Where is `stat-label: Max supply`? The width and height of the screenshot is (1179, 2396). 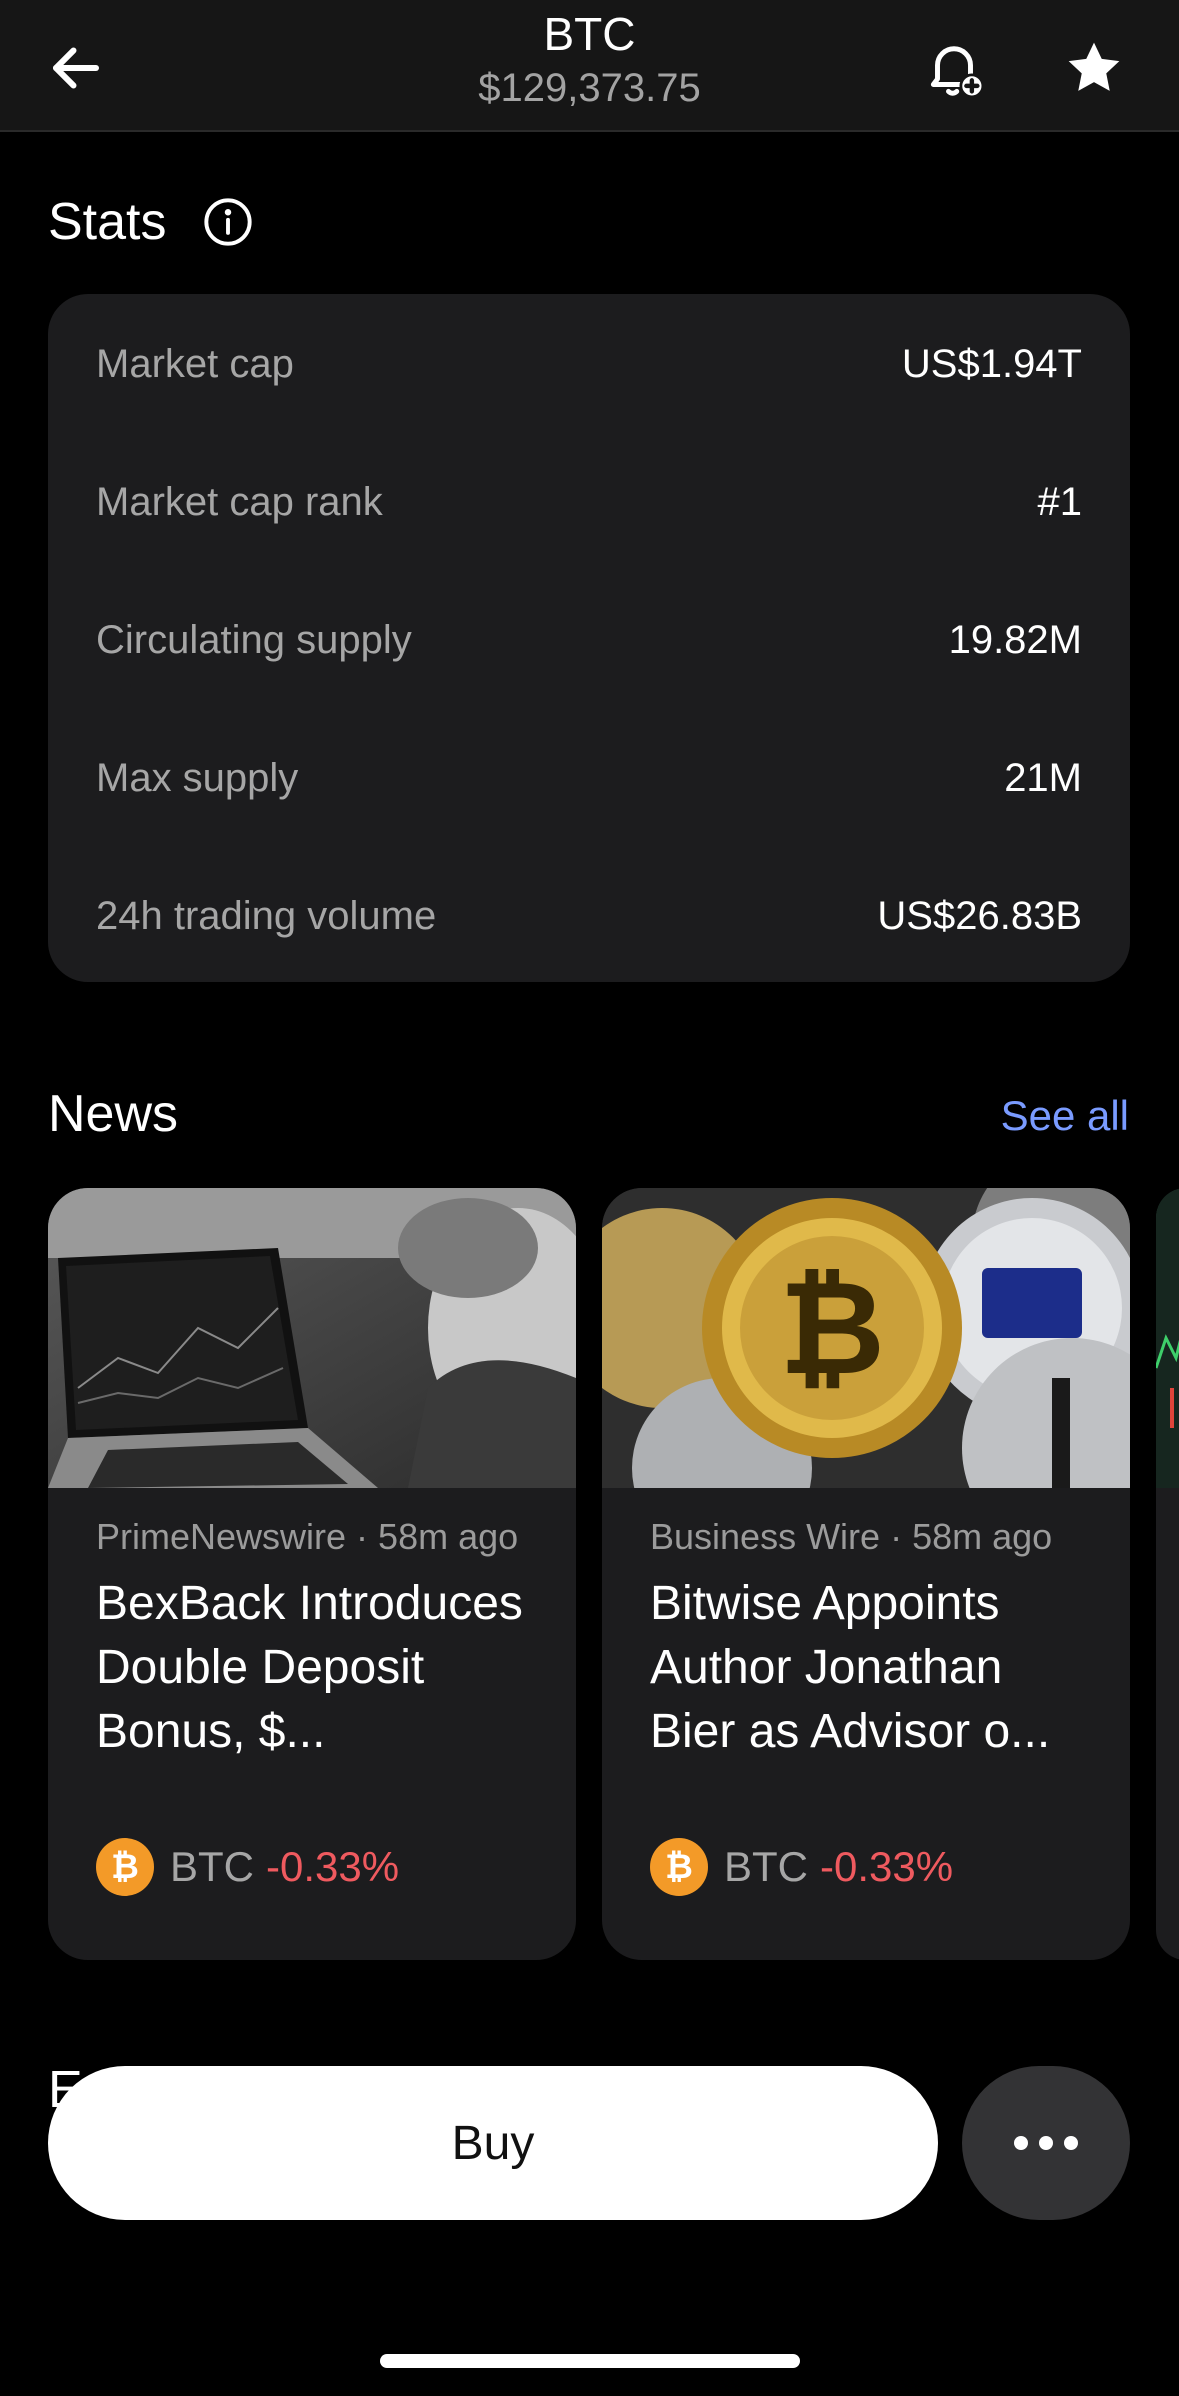 stat-label: Max supply is located at coordinates (197, 777).